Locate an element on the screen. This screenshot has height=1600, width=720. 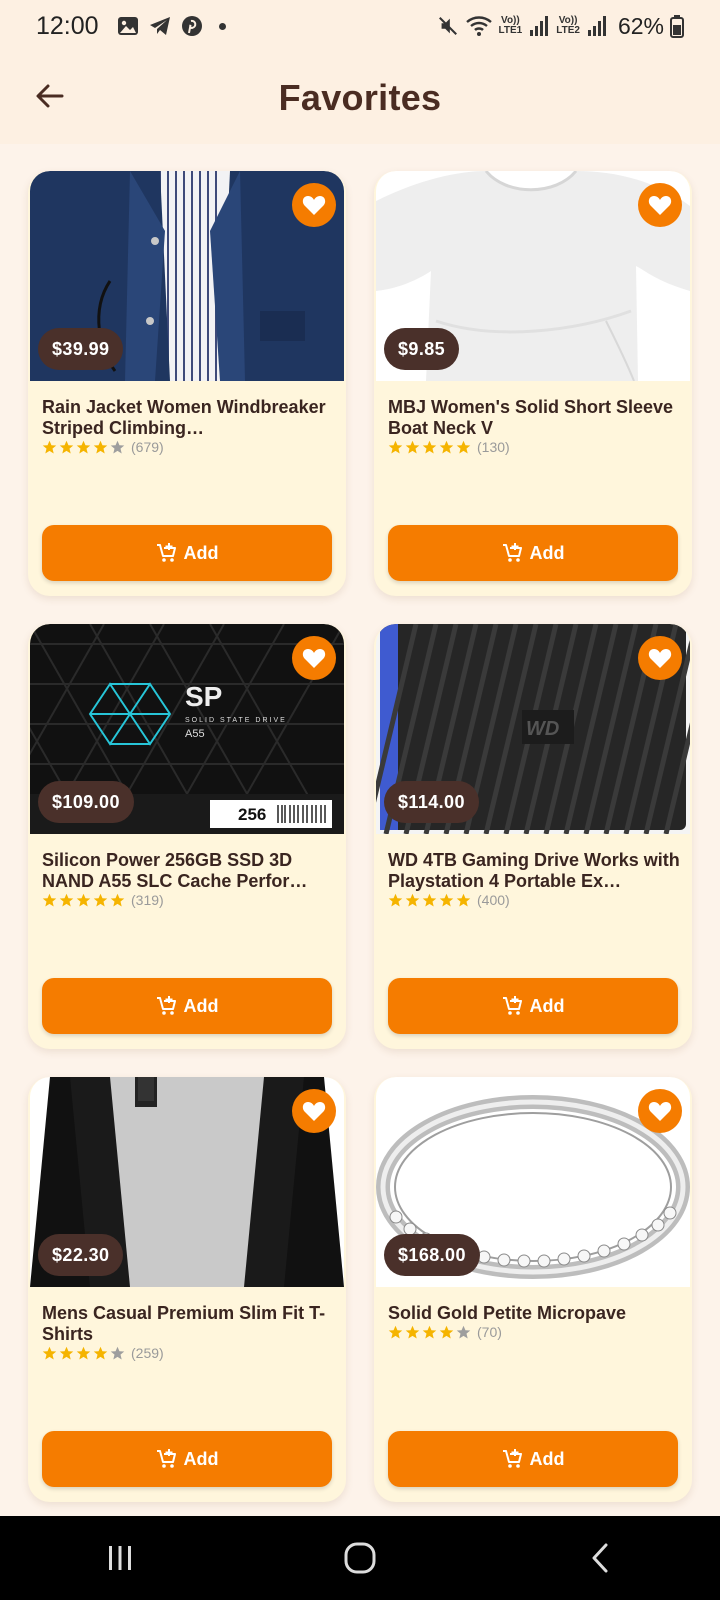
price-badge: $114.00 is located at coordinates (431, 802).